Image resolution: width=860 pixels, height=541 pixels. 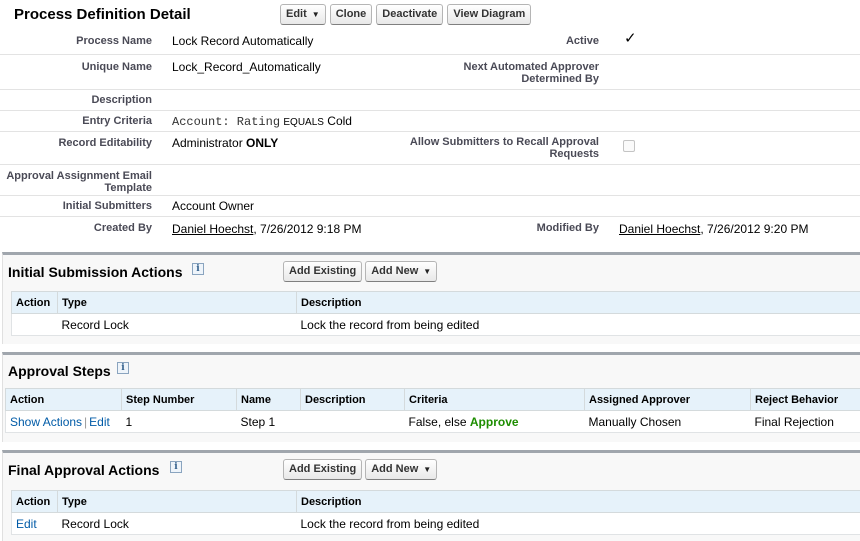 What do you see at coordinates (117, 121) in the screenshot?
I see `entry-criteria-label: Entry Criteria` at bounding box center [117, 121].